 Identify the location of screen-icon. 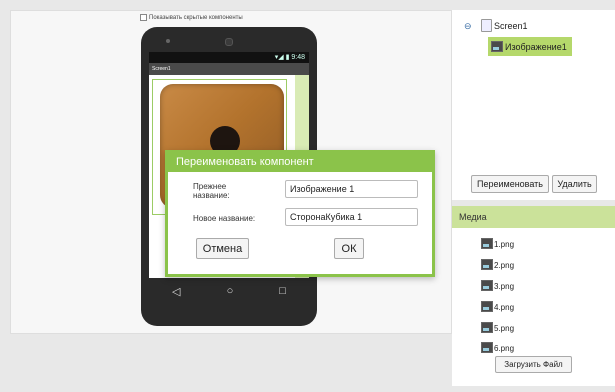
(486, 25).